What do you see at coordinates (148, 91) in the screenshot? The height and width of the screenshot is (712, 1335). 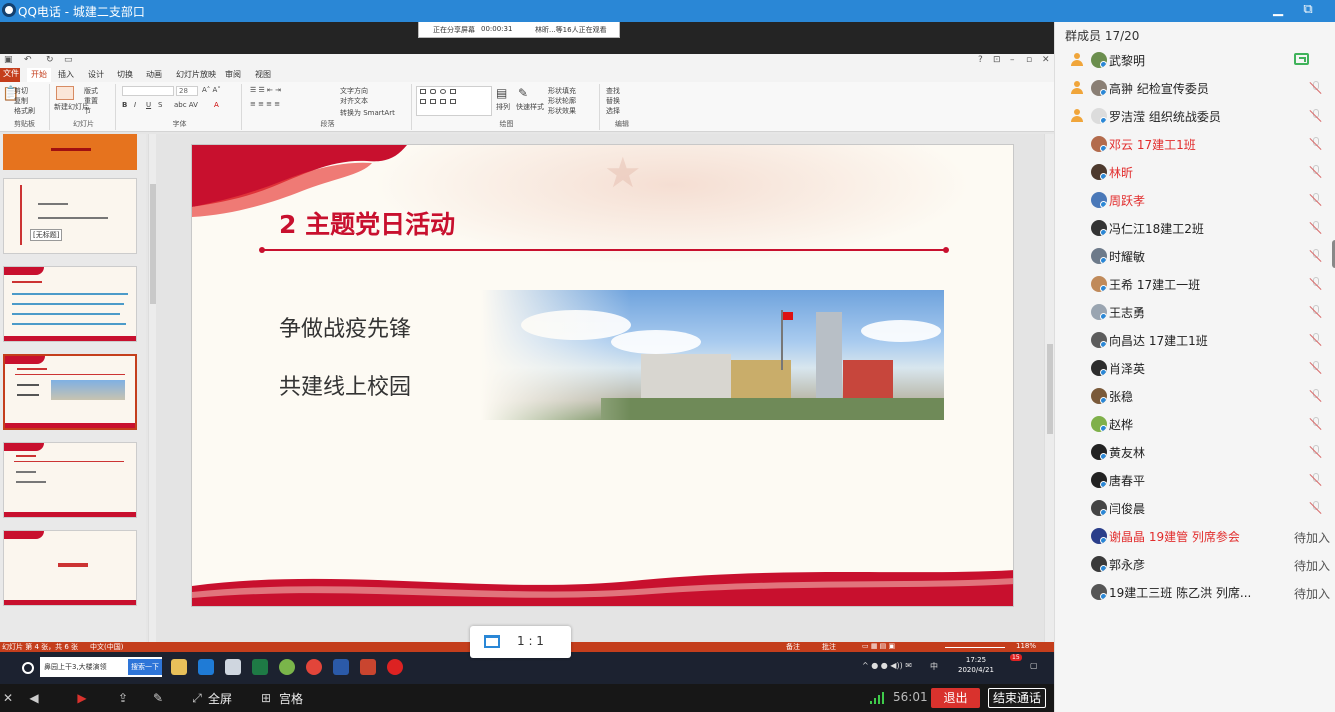 I see `font-name-box` at bounding box center [148, 91].